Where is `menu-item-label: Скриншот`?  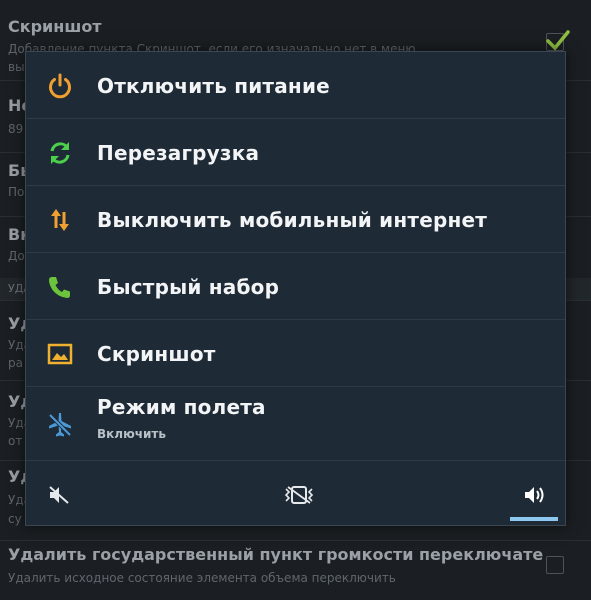 menu-item-label: Скриншот is located at coordinates (156, 354).